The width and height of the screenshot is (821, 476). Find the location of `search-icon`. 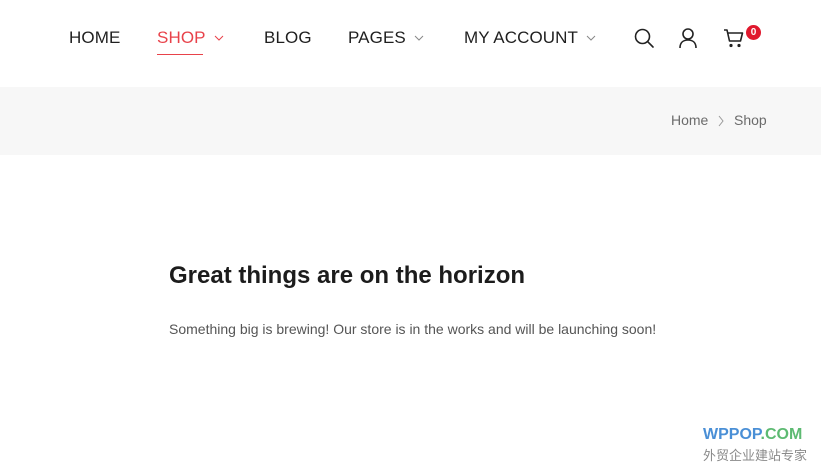

search-icon is located at coordinates (644, 38).